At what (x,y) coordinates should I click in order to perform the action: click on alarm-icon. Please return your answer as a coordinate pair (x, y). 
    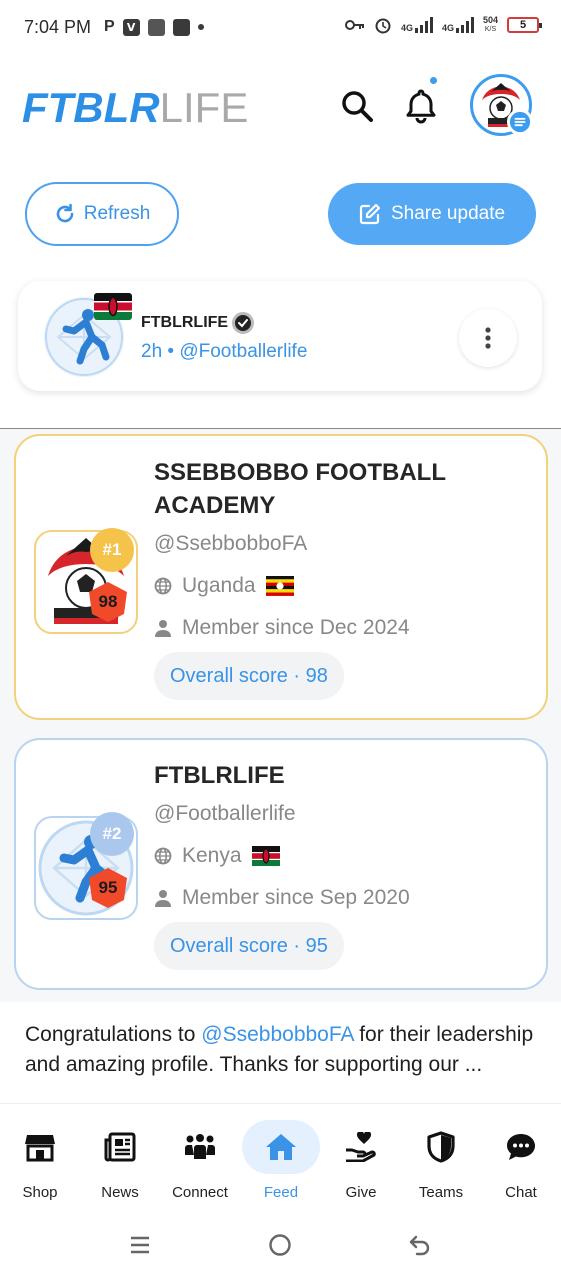
    Looking at the image, I should click on (383, 26).